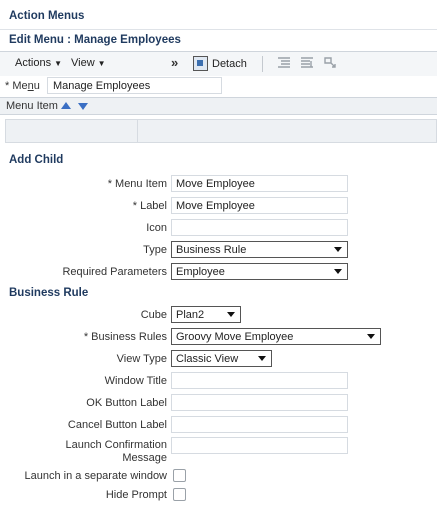 The width and height of the screenshot is (437, 527). I want to click on menu-label: * Menu, so click(22, 86).